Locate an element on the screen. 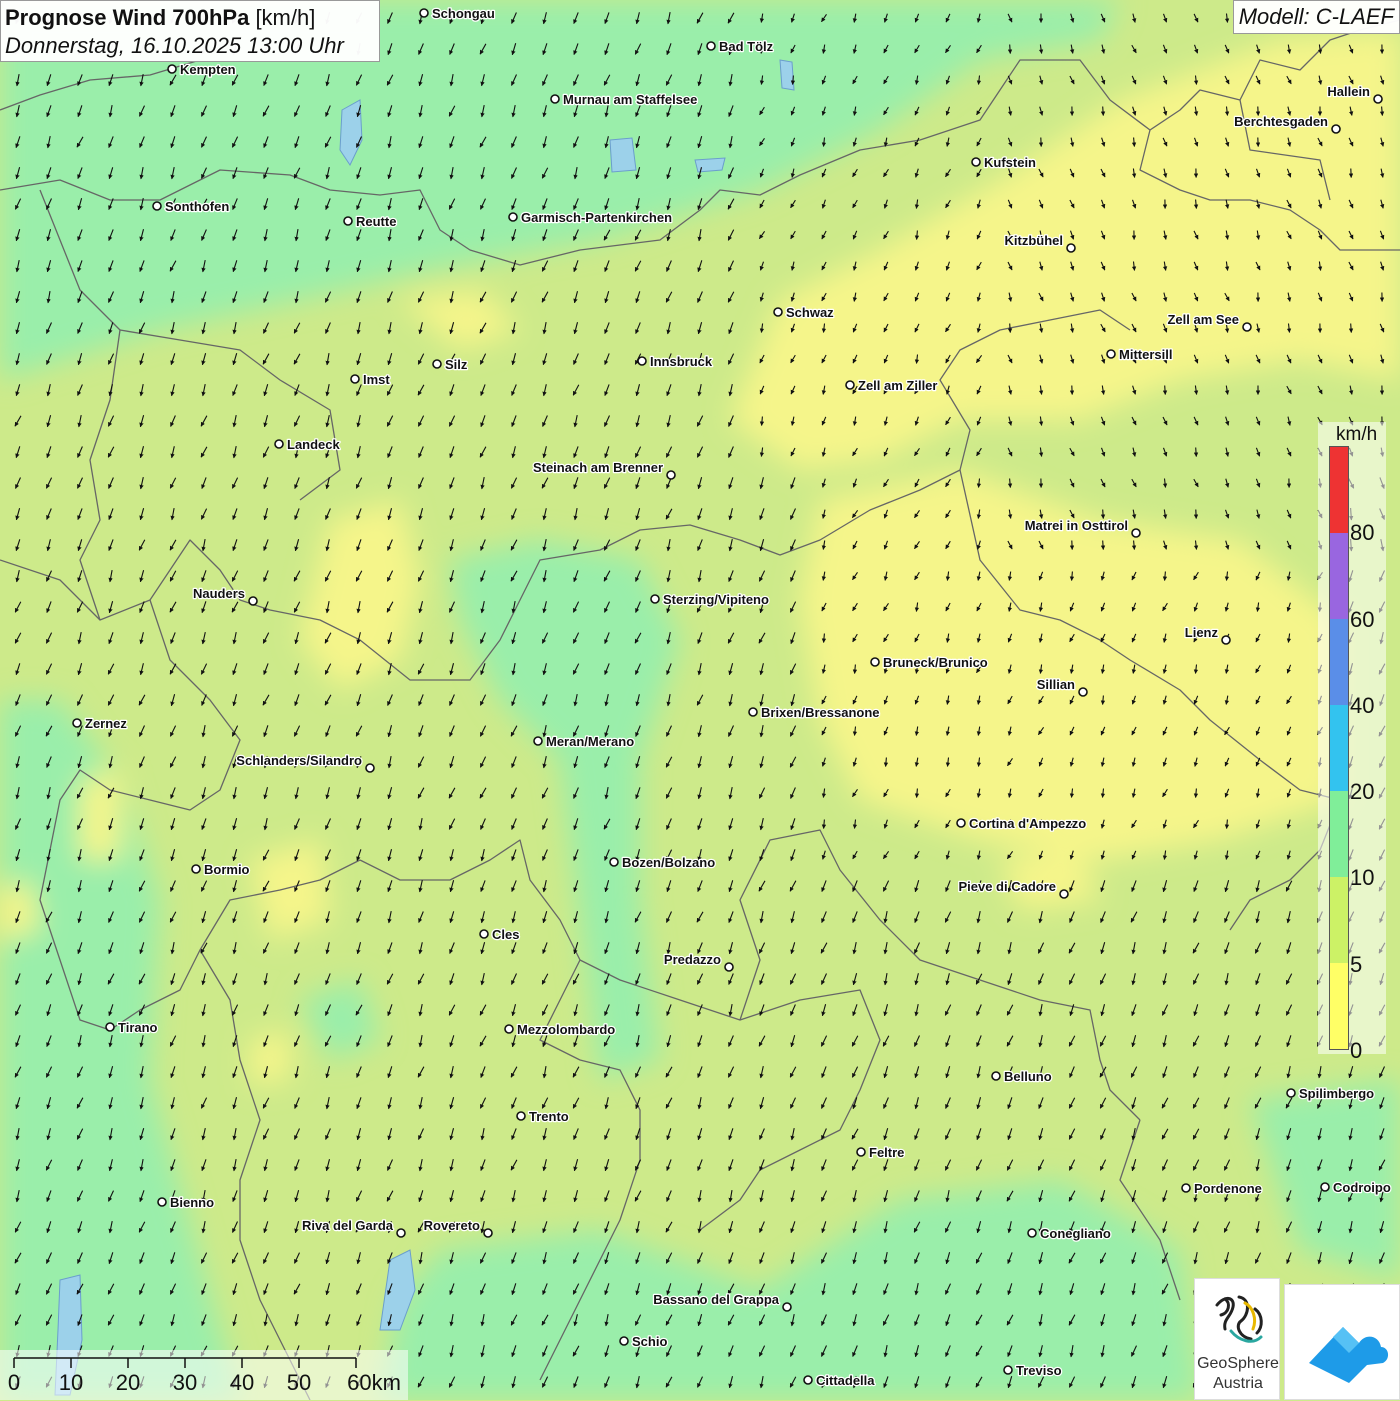  color-legend: km/h 051020406080 is located at coordinates (1352, 738).